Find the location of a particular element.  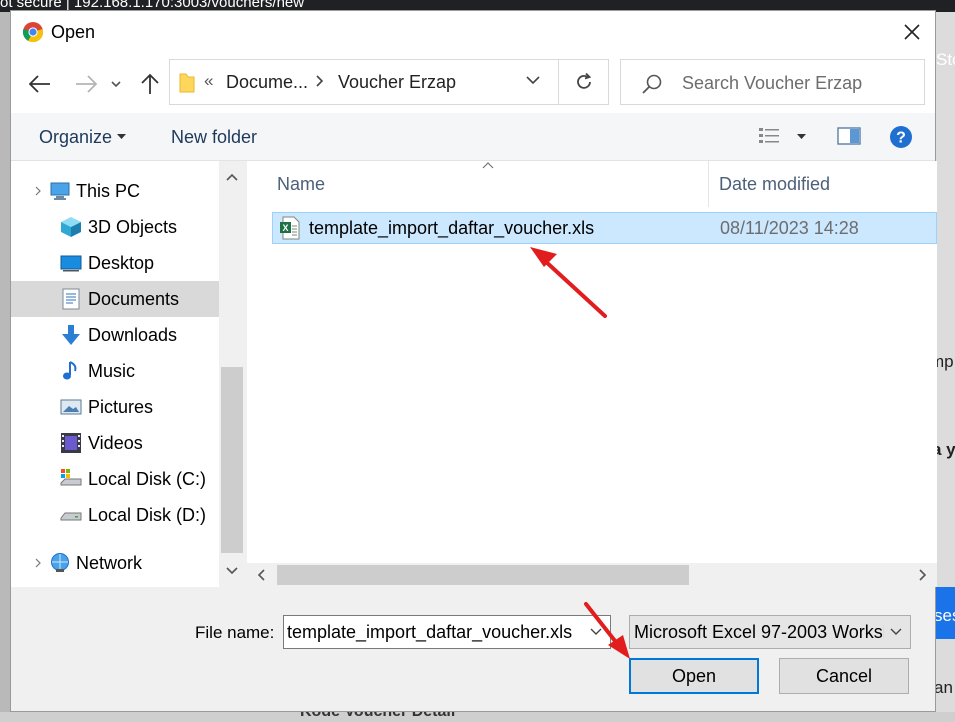

nav-label: Documents is located at coordinates (134, 299).